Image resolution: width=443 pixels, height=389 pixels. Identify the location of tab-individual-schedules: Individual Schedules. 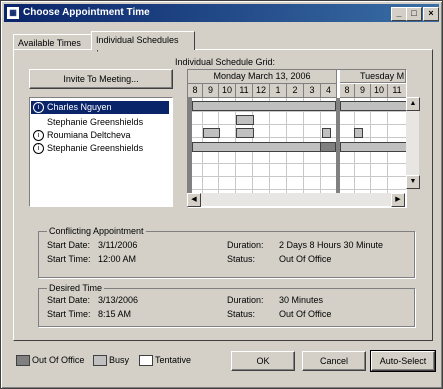
(143, 40).